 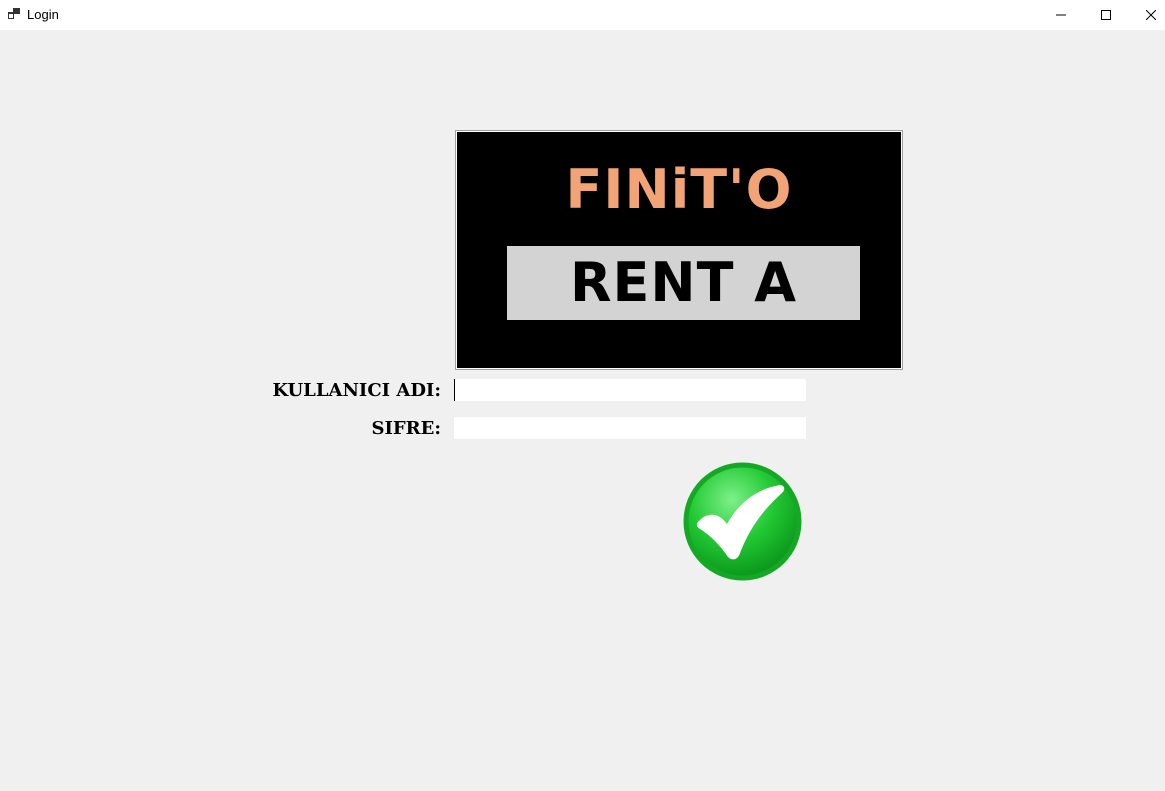 I want to click on title-bar: Login, so click(x=582, y=15).